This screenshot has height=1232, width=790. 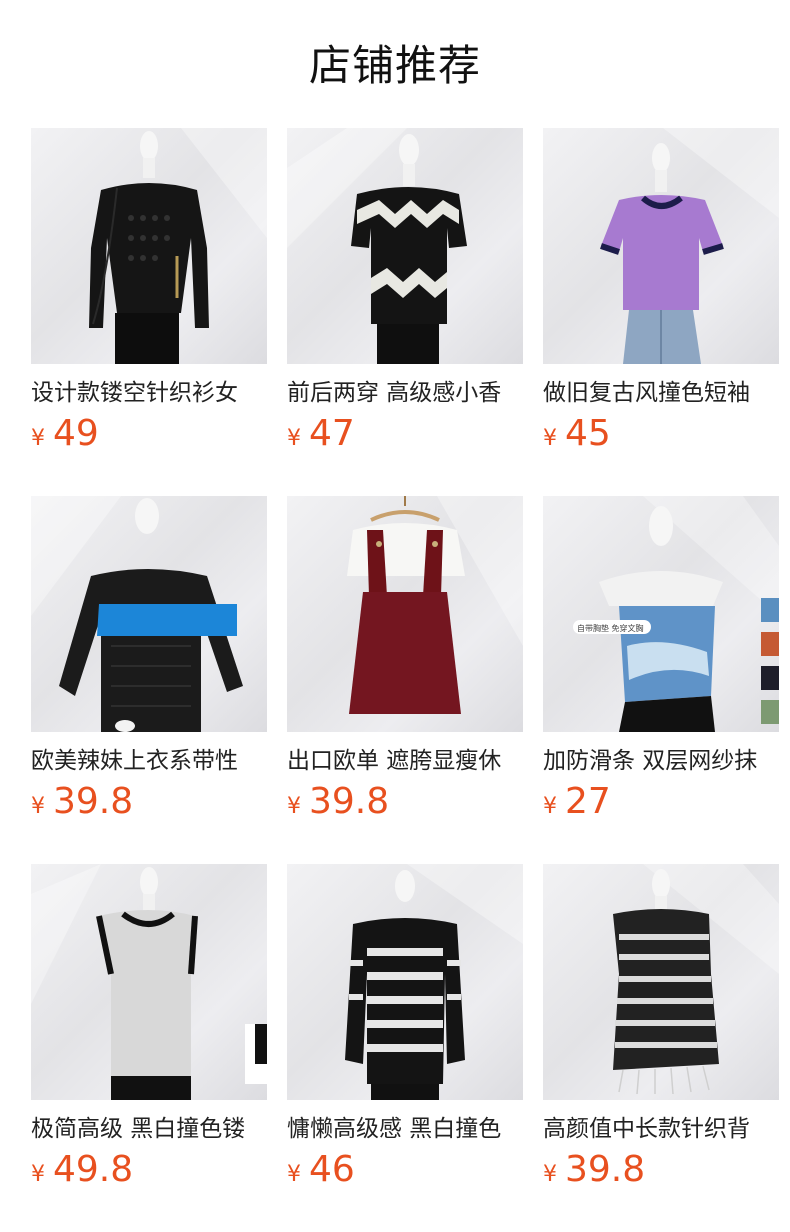 What do you see at coordinates (610, 628) in the screenshot?
I see `image-tag: 自带胸垫 免穿文胸` at bounding box center [610, 628].